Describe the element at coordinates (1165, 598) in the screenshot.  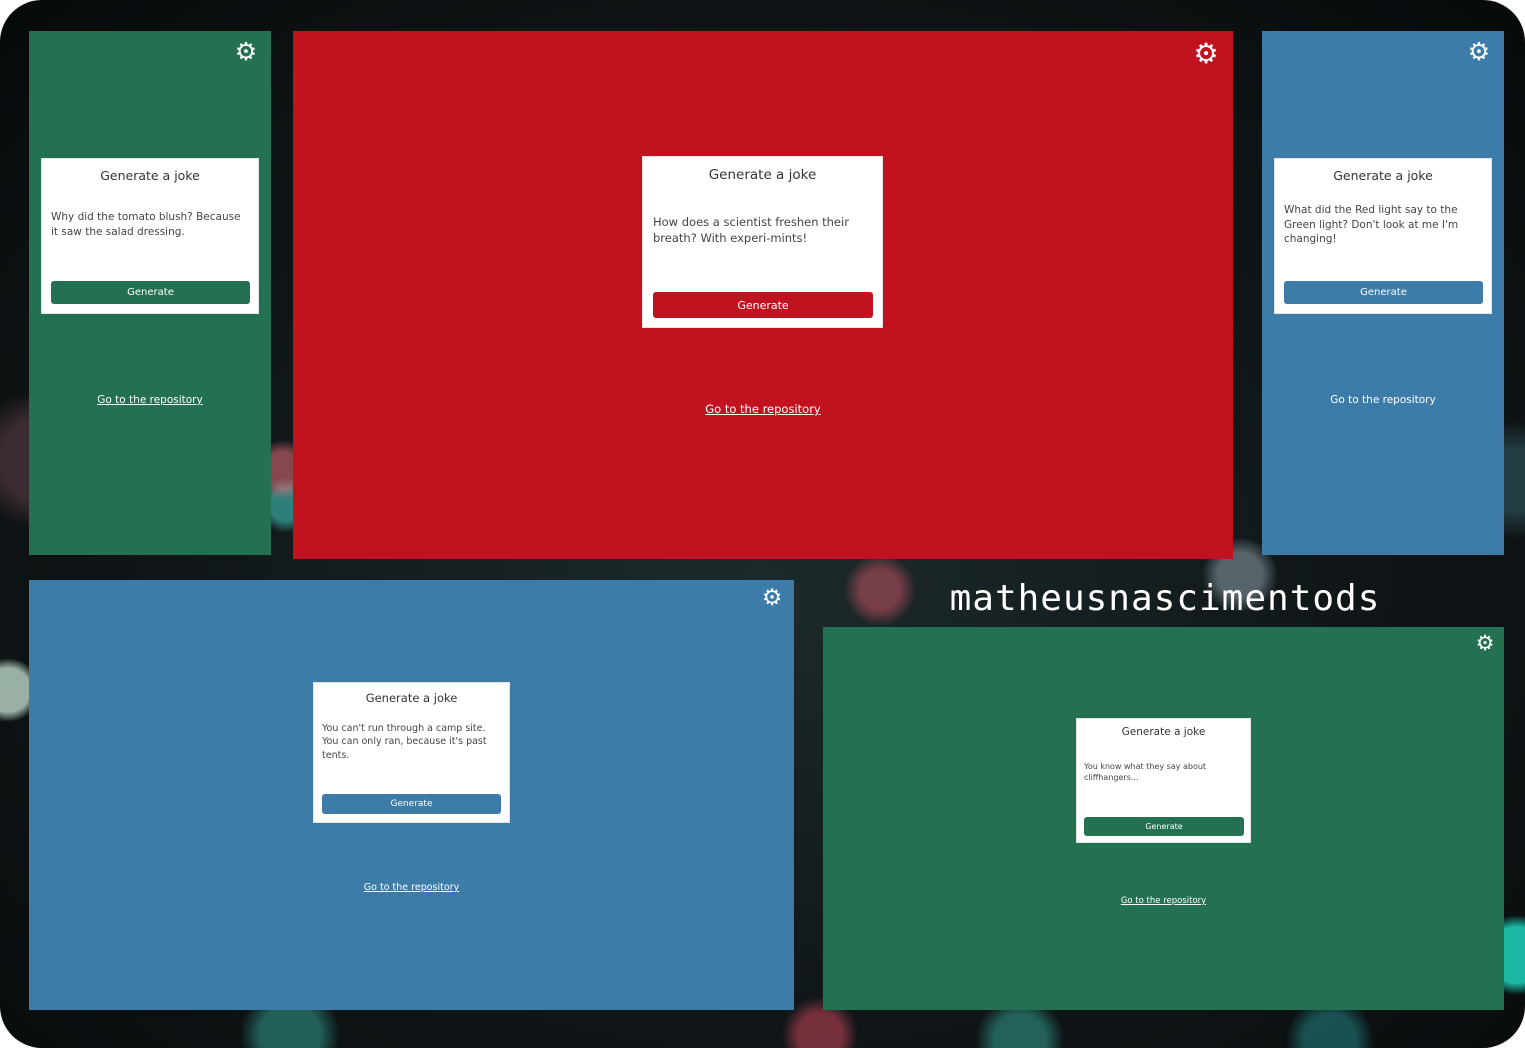
I see `author-watermark: matheusnascimentods` at that location.